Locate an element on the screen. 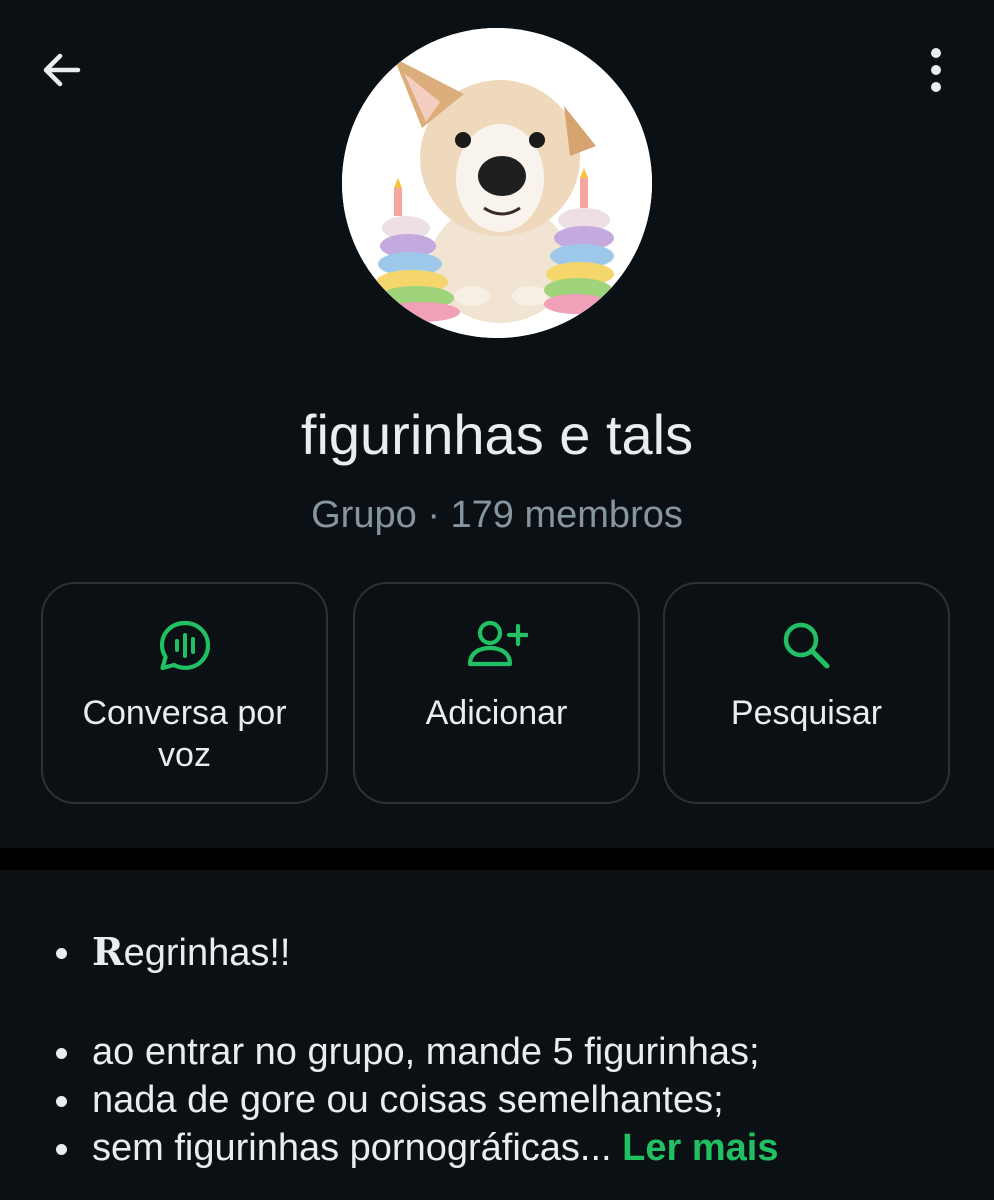  add-person-icon is located at coordinates (497, 643).